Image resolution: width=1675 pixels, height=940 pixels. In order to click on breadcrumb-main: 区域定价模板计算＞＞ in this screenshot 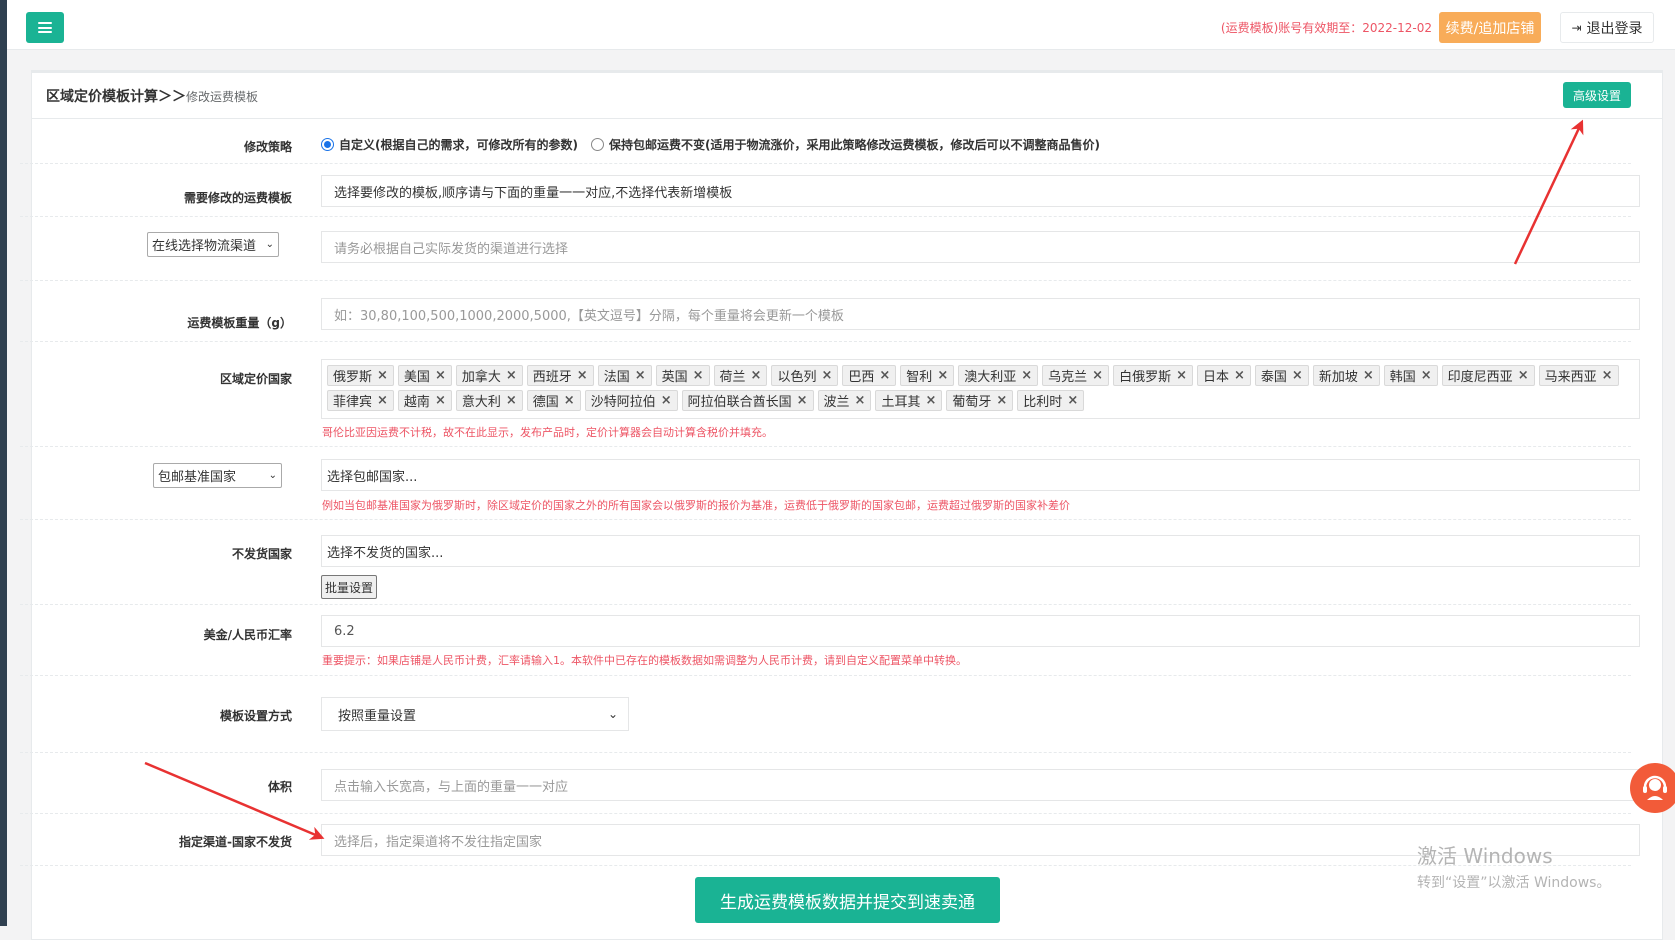, I will do `click(116, 97)`.